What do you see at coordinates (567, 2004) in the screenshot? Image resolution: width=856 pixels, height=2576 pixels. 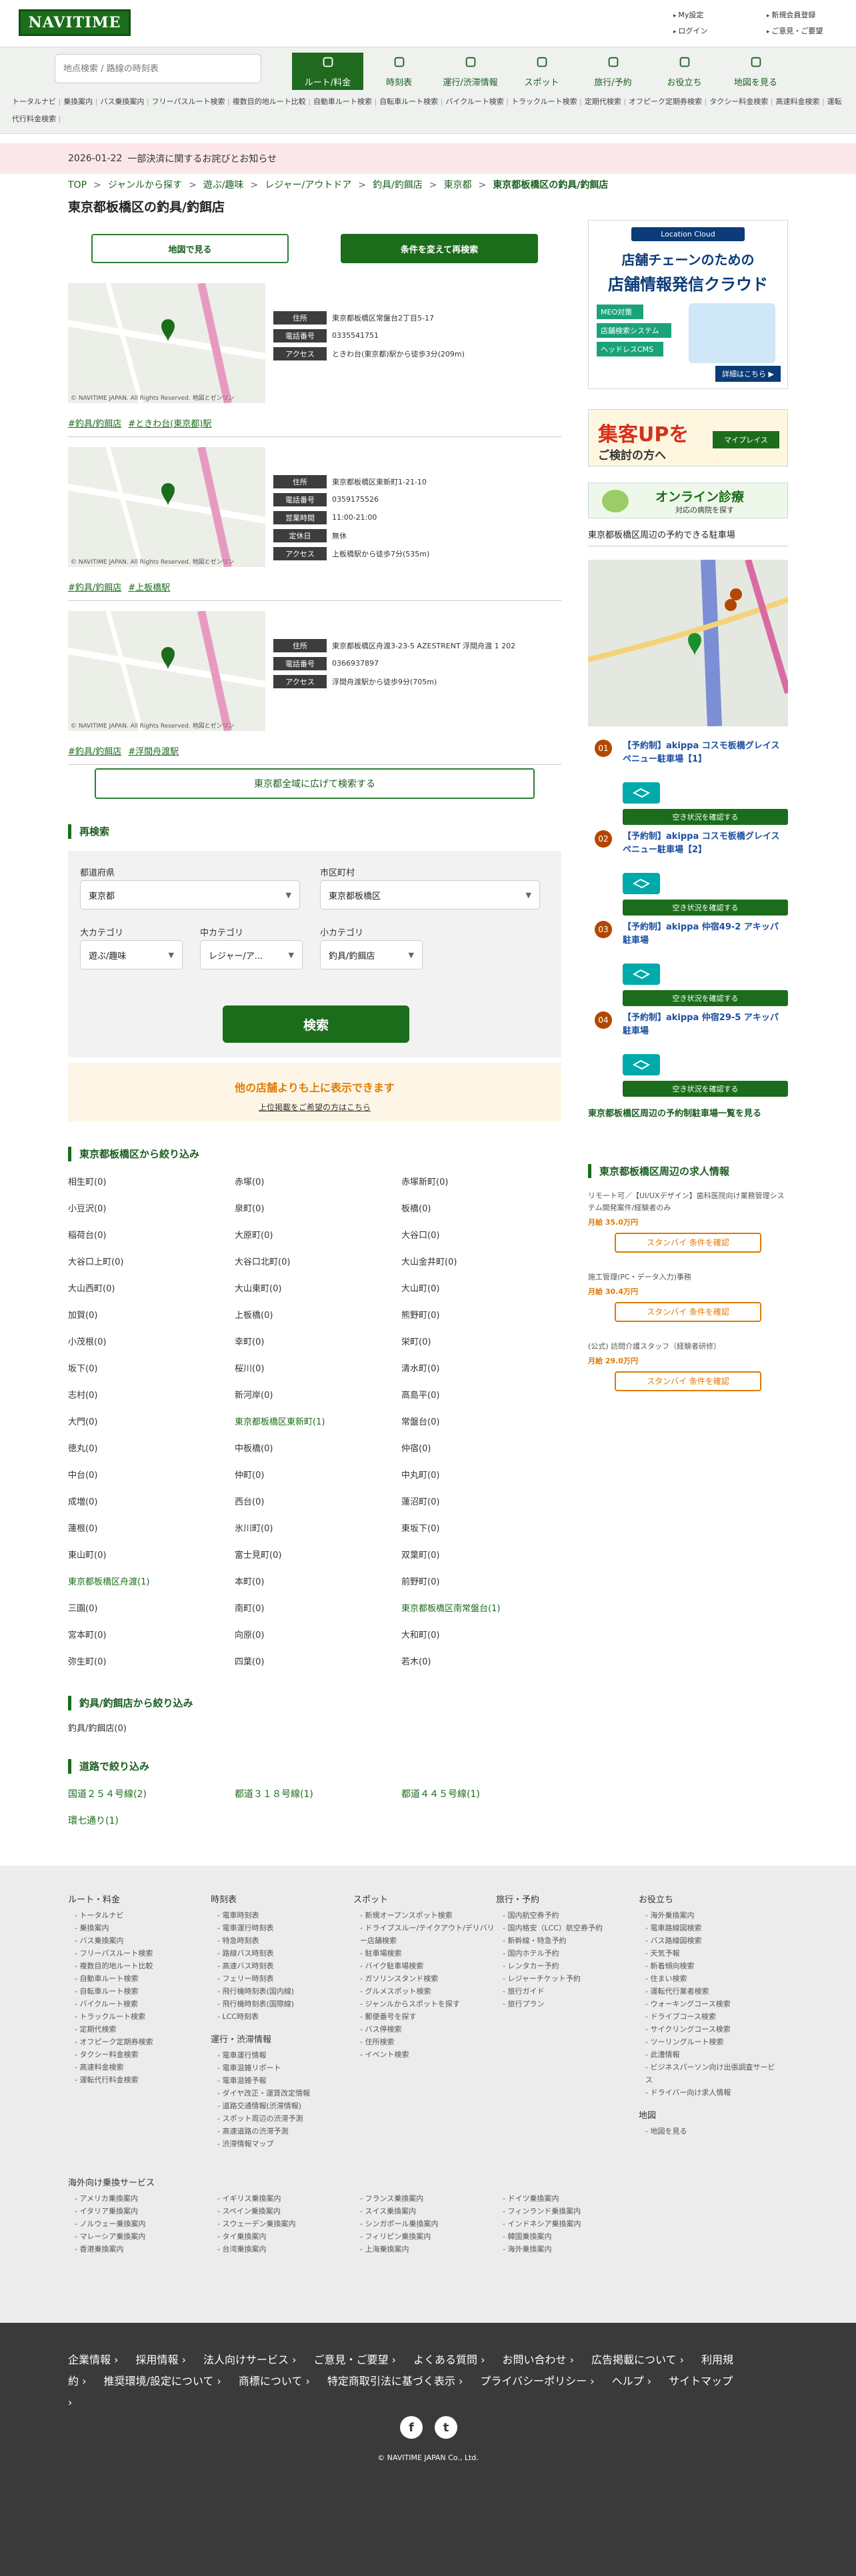 I see `footer-link: 旅行プラン` at bounding box center [567, 2004].